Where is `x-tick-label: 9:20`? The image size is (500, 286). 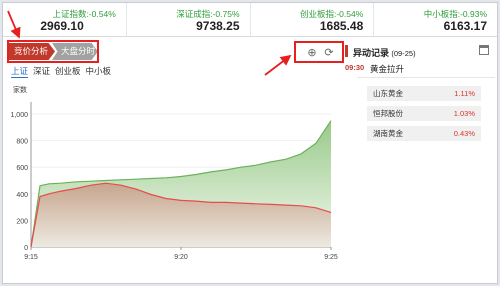 x-tick-label: 9:20 is located at coordinates (181, 257).